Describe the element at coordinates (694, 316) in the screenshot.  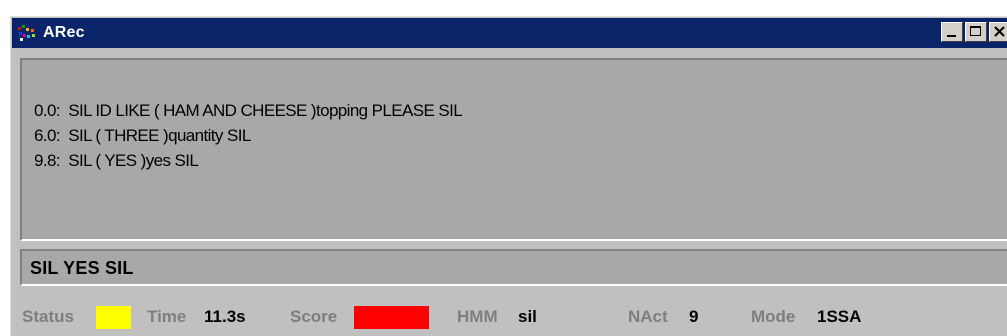
I see `nact-value: 9` at that location.